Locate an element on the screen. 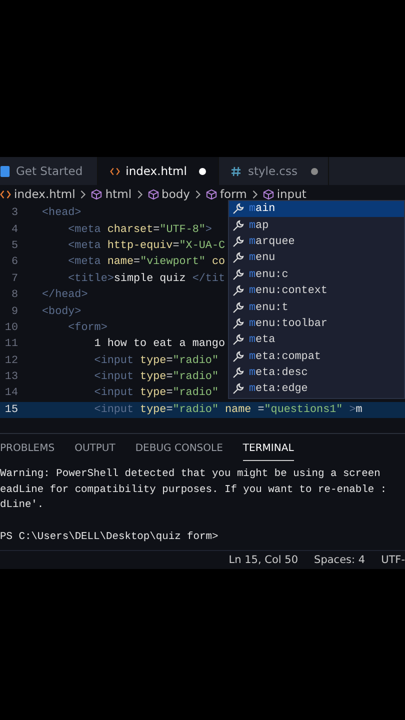 This screenshot has height=720, width=405. suggestion-item: map is located at coordinates (316, 225).